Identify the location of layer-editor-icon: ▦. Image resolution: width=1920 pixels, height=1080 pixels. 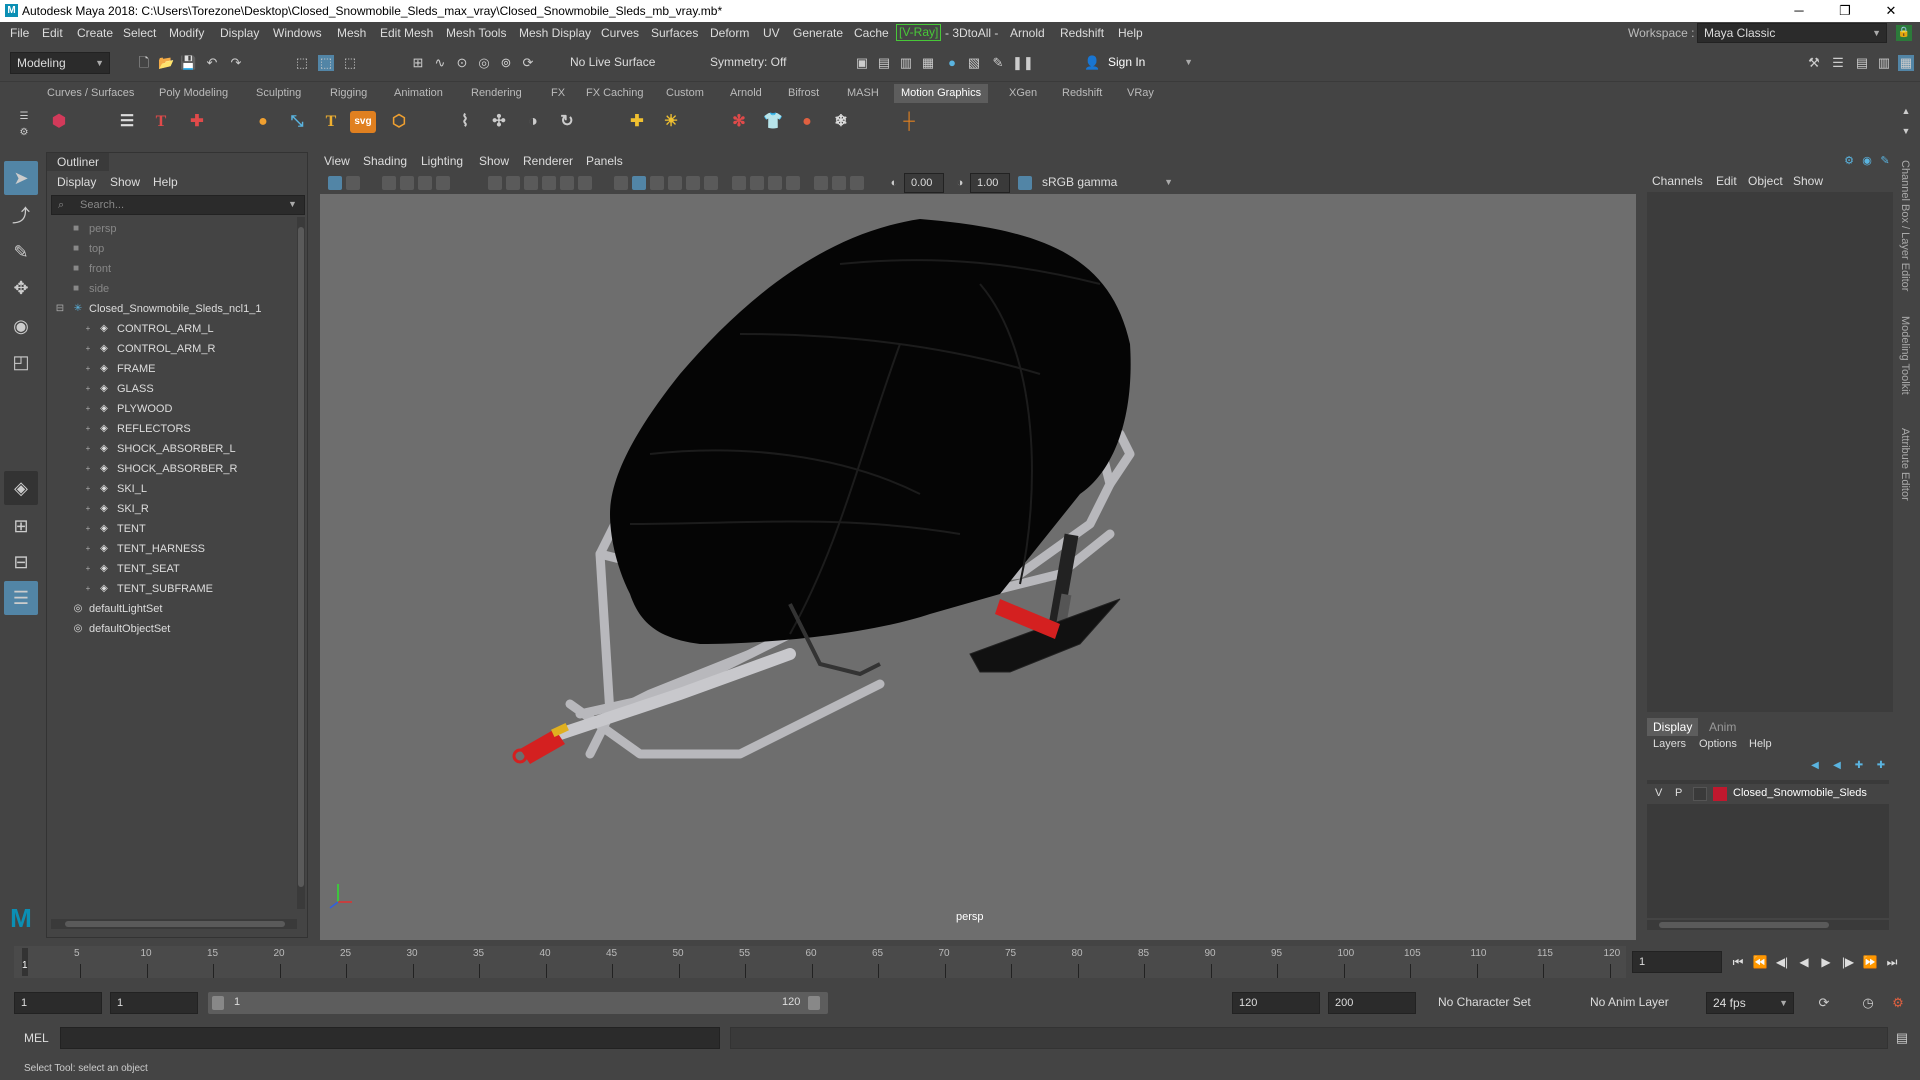
(1906, 63).